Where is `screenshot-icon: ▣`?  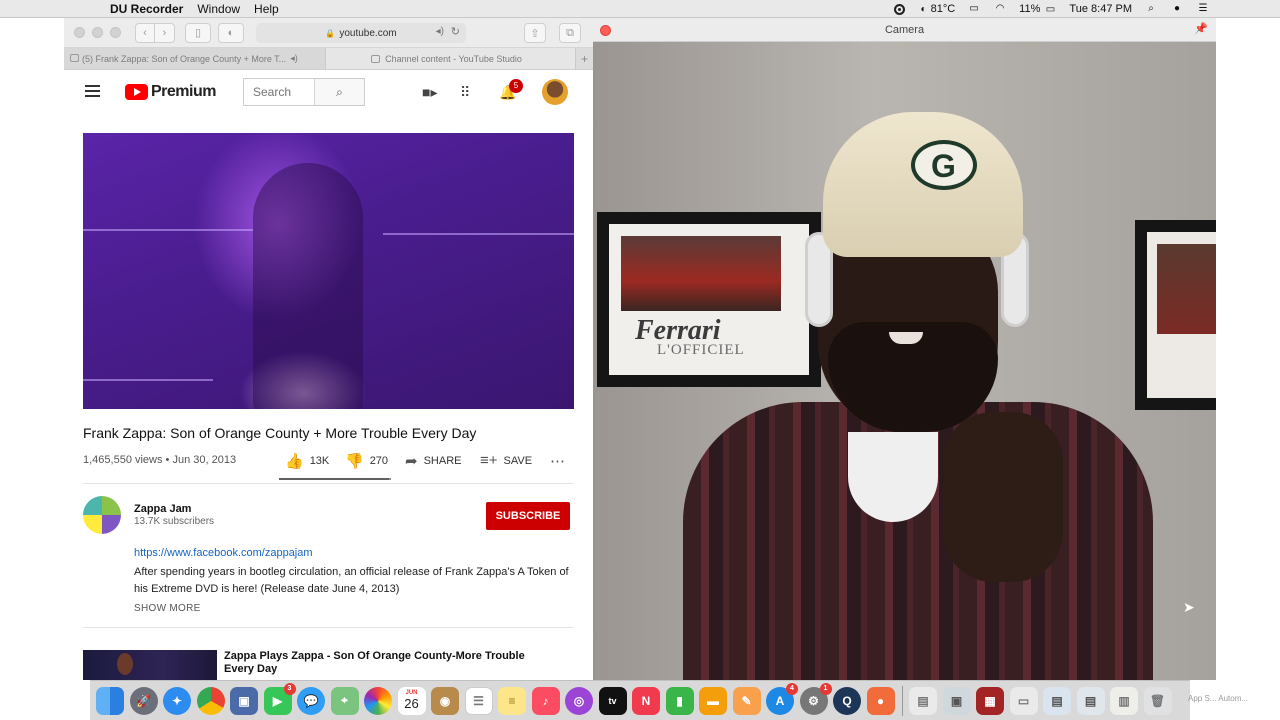
screenshot-icon: ▣ is located at coordinates (956, 700).